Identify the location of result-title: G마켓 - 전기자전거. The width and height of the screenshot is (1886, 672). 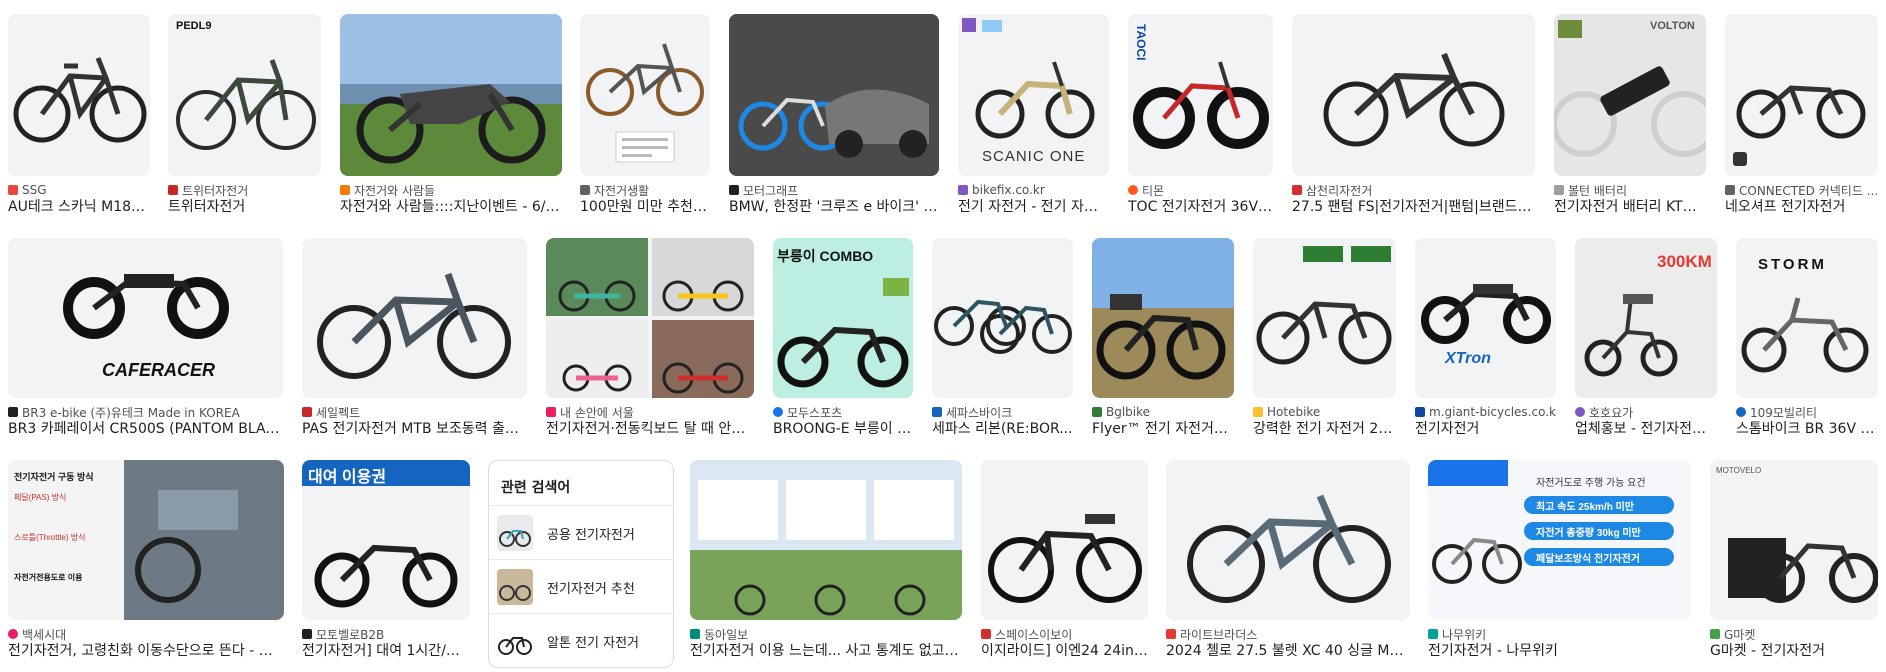
(1794, 651).